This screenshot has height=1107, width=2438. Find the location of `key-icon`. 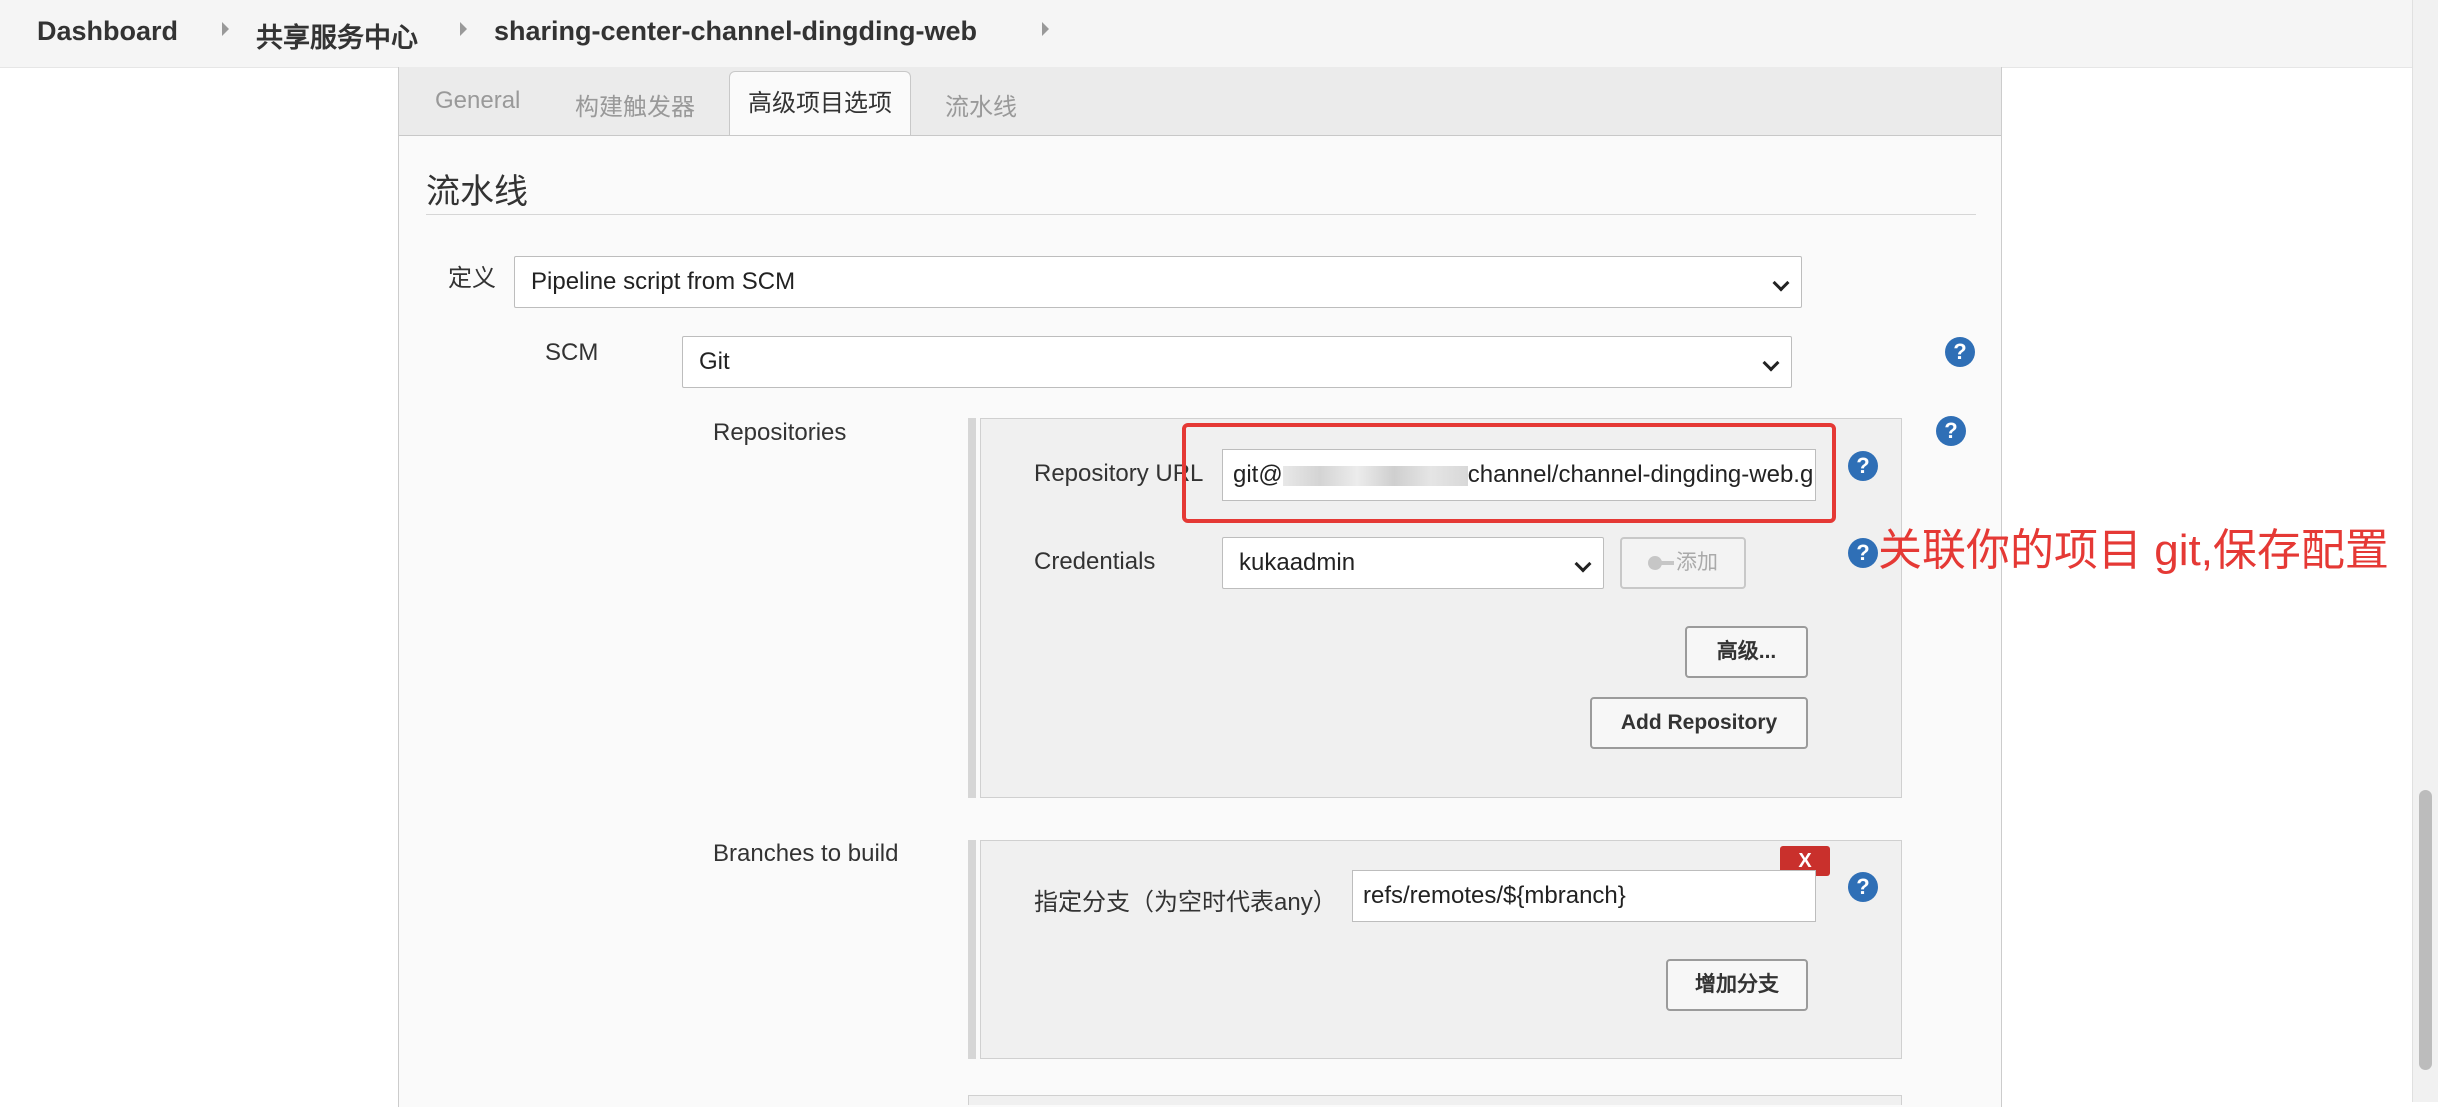

key-icon is located at coordinates (1661, 563).